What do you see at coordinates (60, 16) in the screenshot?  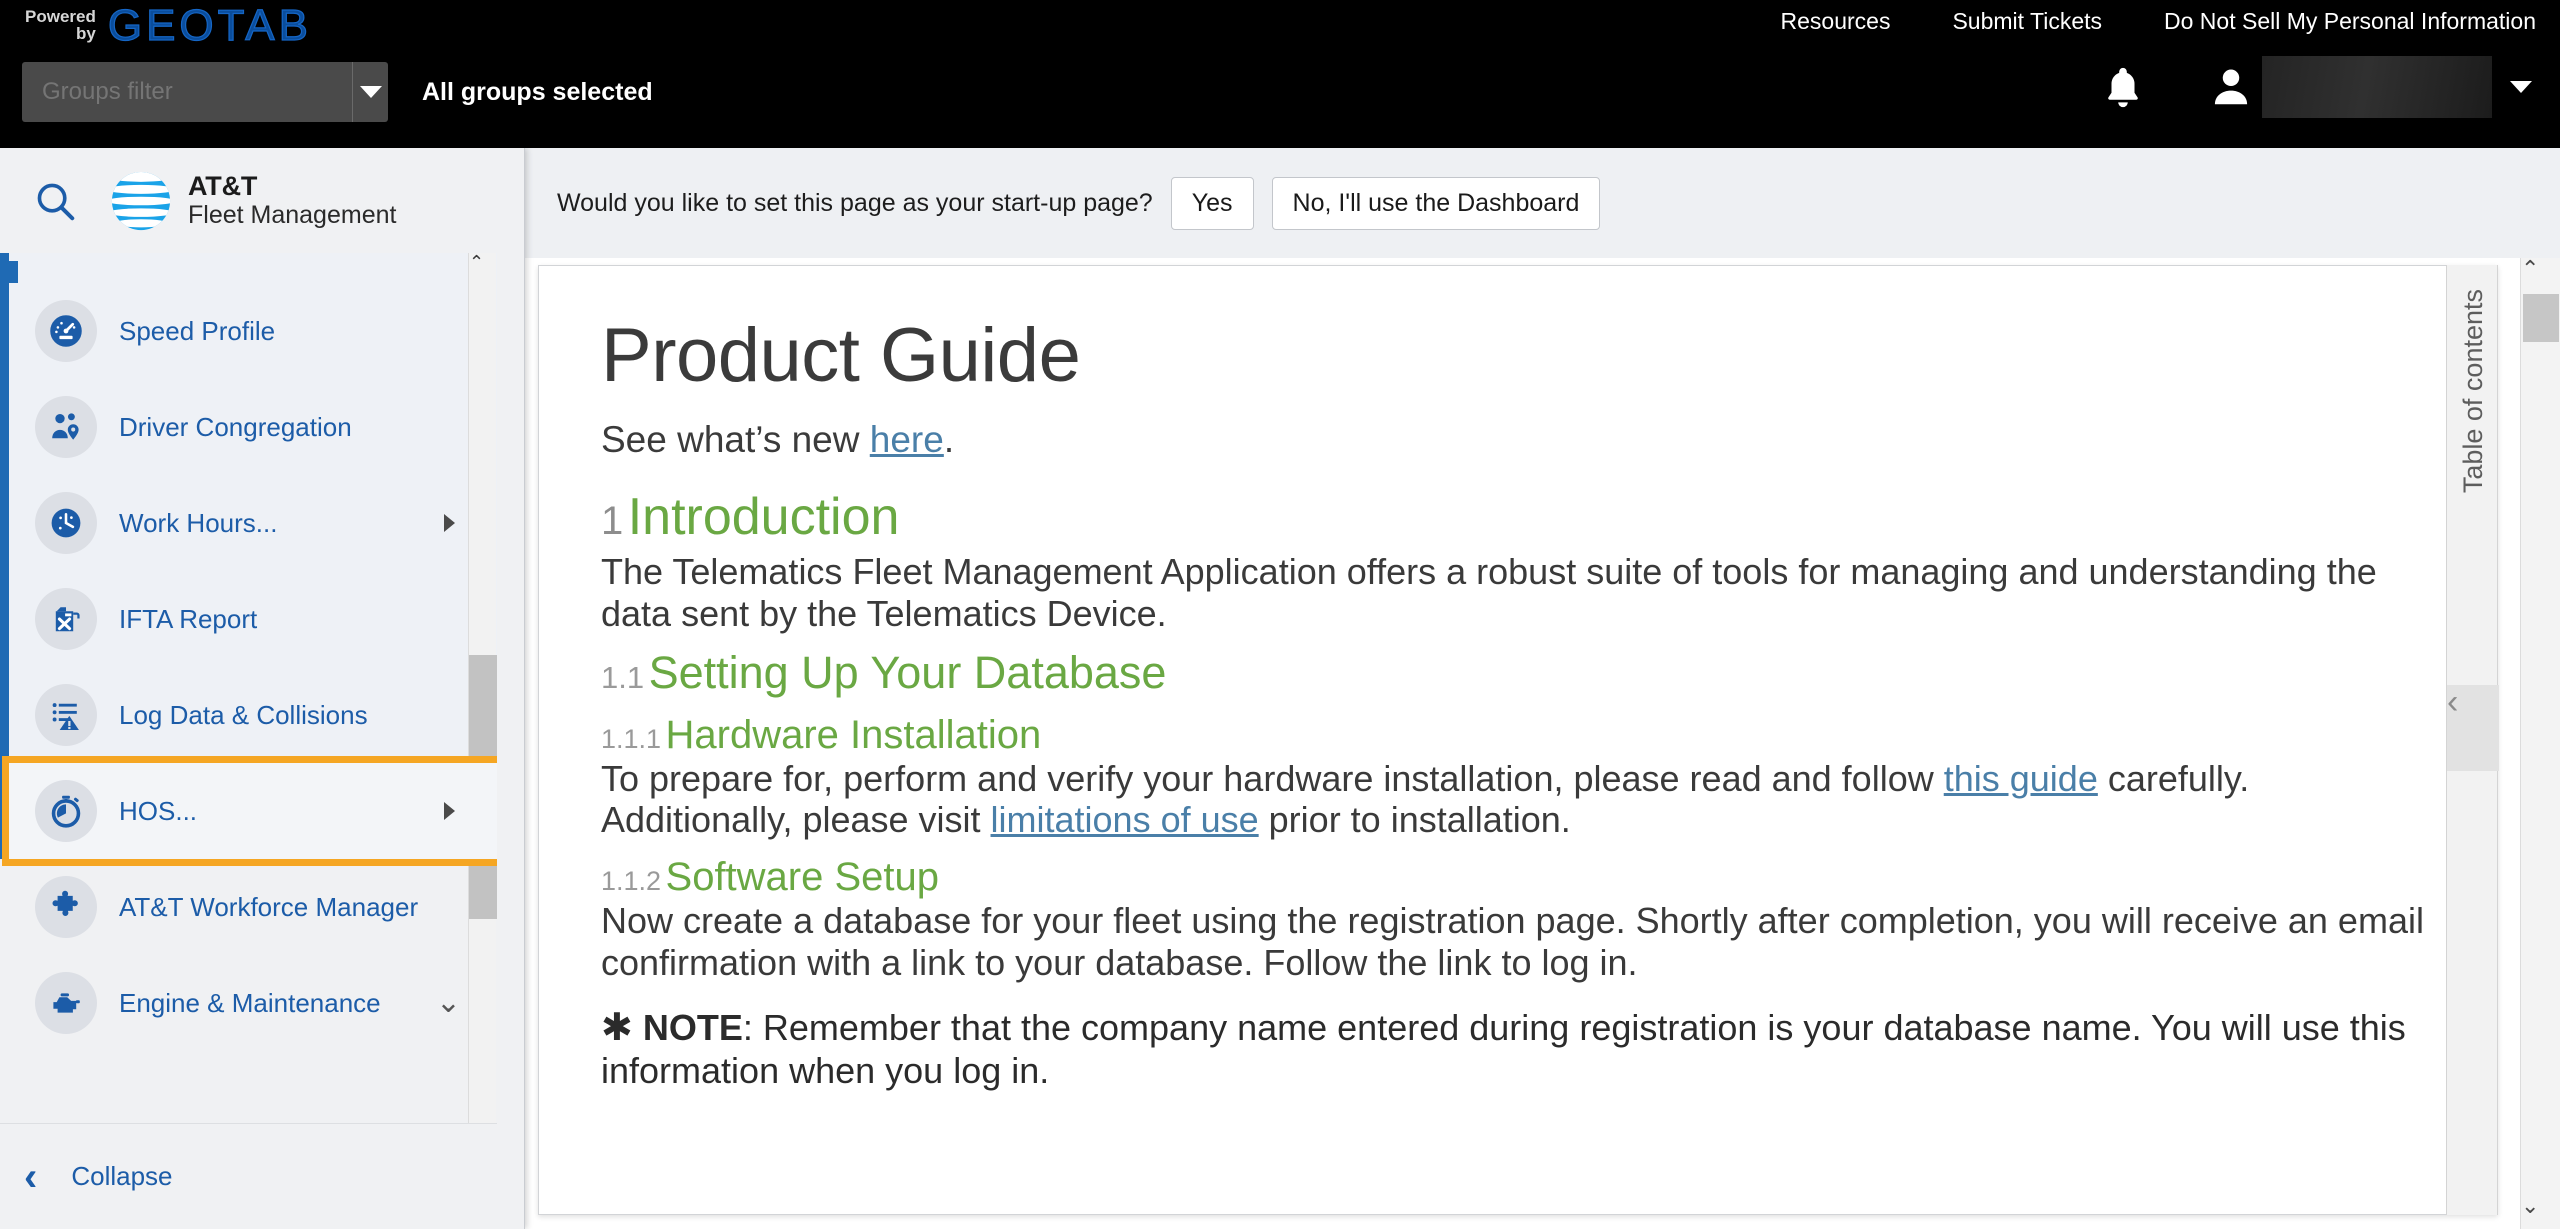 I see `powered-word: Powered` at bounding box center [60, 16].